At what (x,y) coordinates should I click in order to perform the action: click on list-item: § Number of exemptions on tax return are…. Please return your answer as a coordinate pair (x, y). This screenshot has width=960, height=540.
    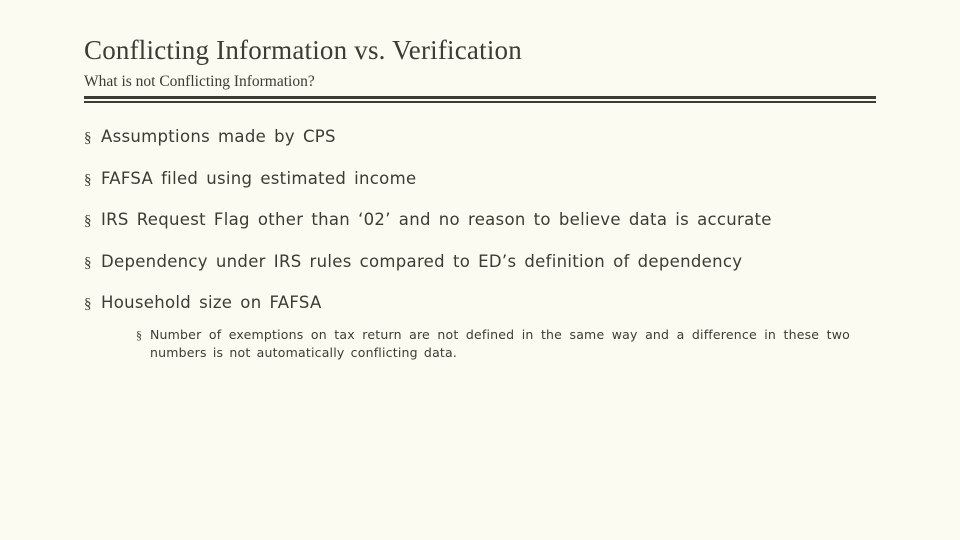
    Looking at the image, I should click on (496, 344).